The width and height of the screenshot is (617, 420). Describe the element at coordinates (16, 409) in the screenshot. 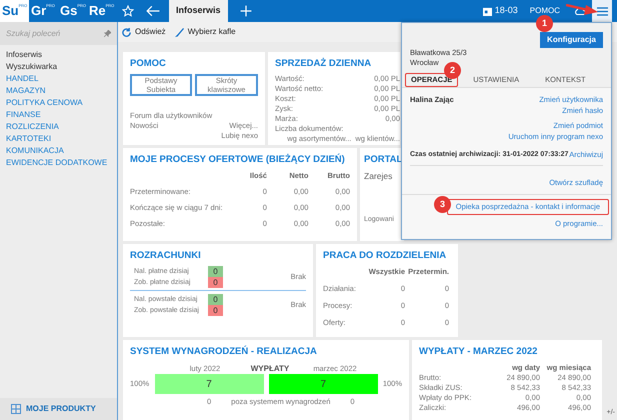

I see `grid-icon` at that location.